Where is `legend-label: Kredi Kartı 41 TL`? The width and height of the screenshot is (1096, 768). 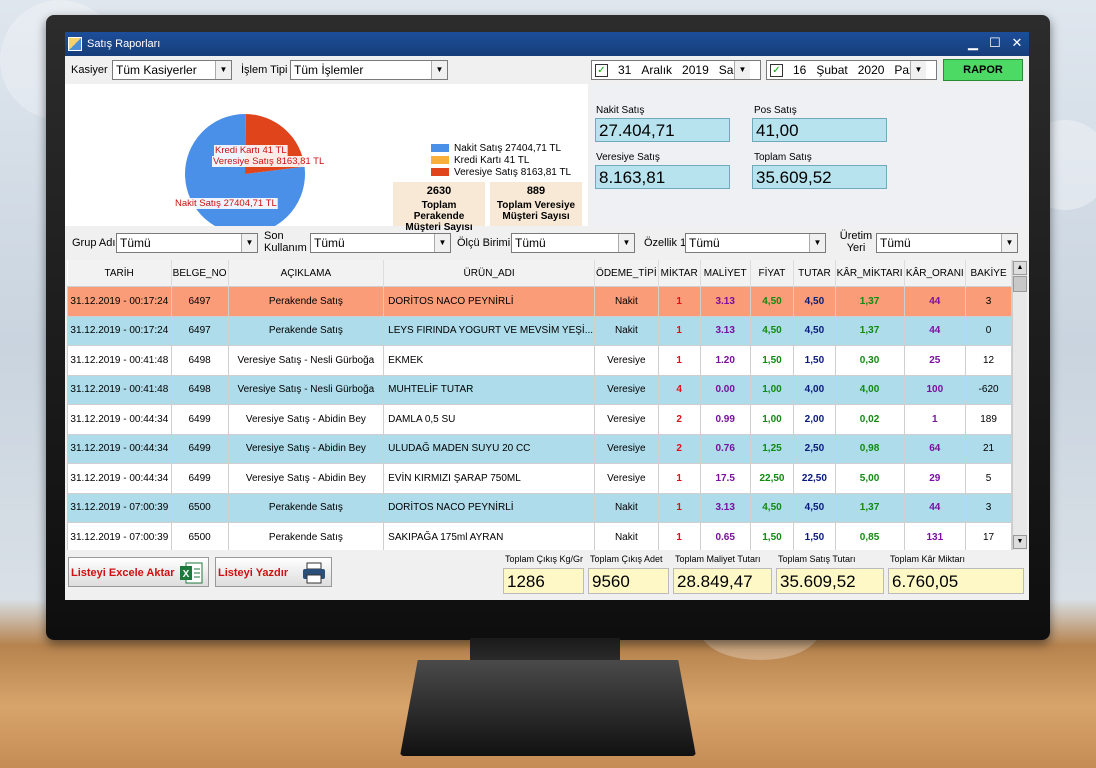
legend-label: Kredi Kartı 41 TL is located at coordinates (492, 160).